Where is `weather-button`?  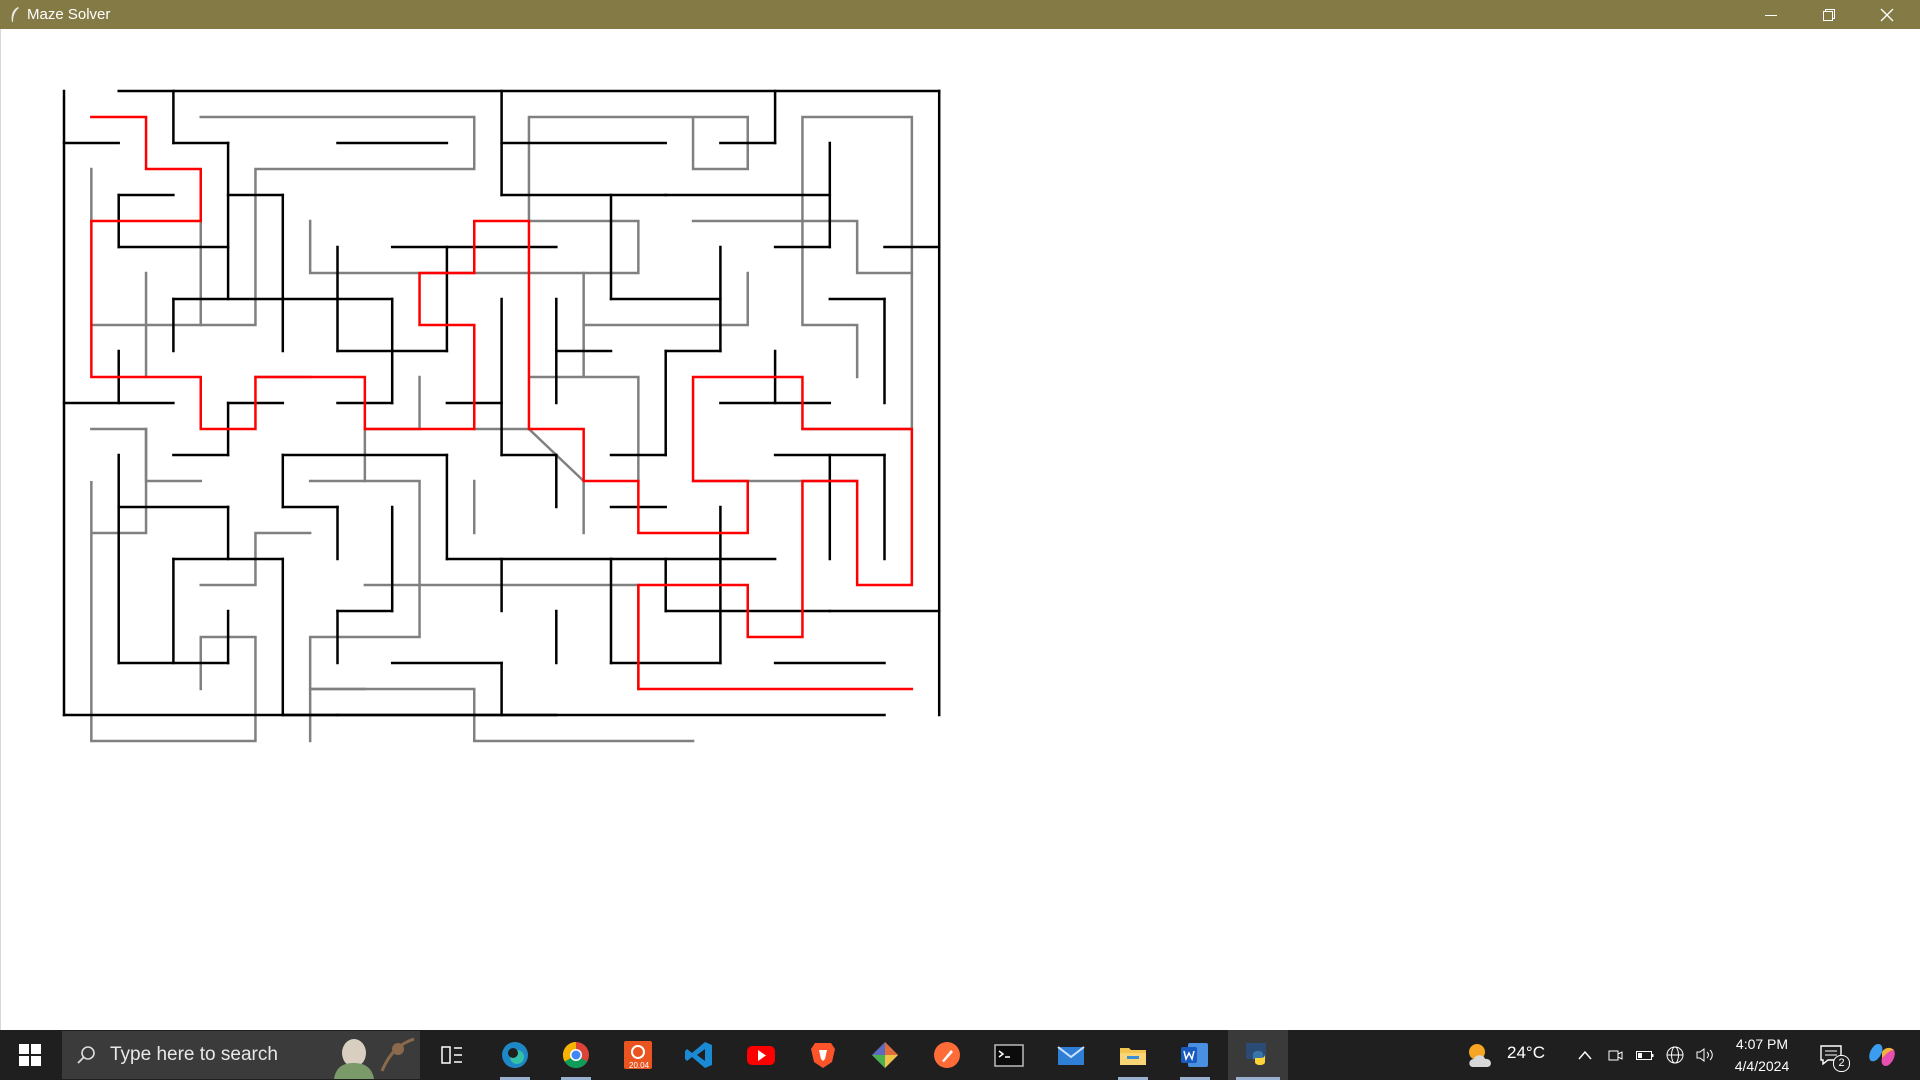
weather-button is located at coordinates (1481, 1055).